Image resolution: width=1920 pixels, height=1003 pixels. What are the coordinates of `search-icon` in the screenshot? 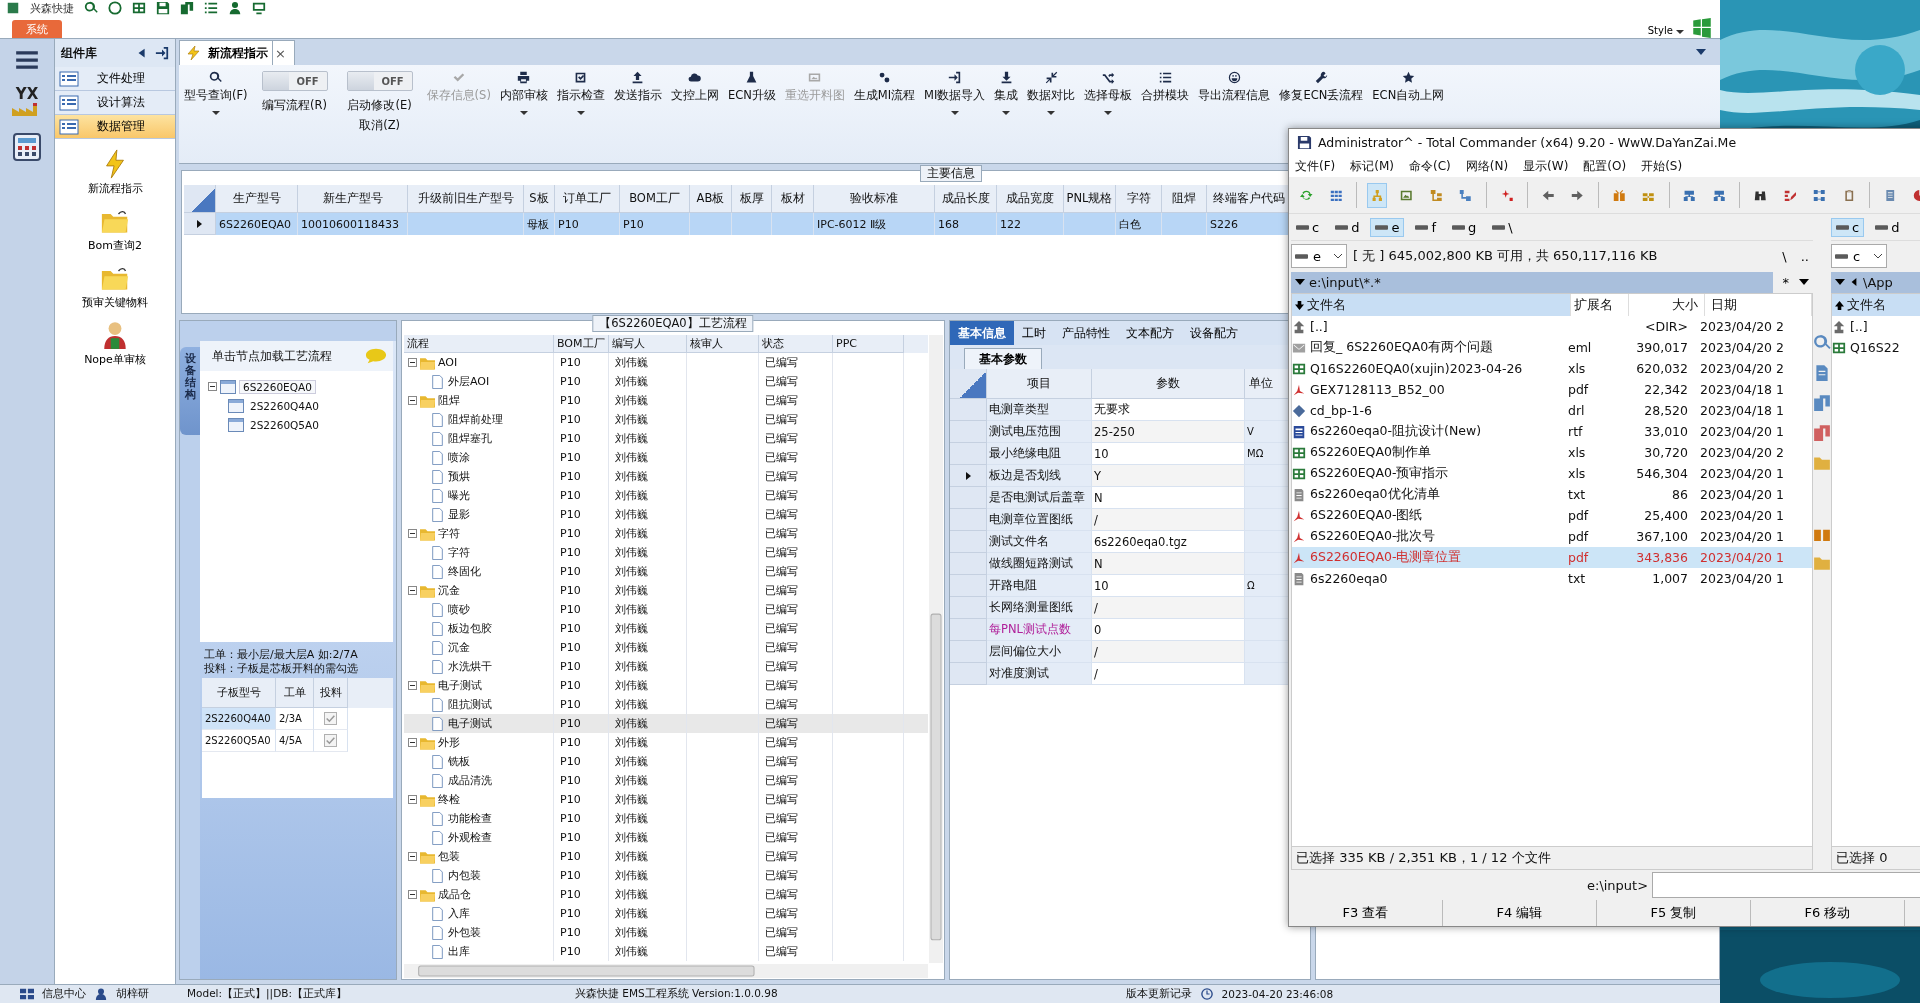 It's located at (1822, 343).